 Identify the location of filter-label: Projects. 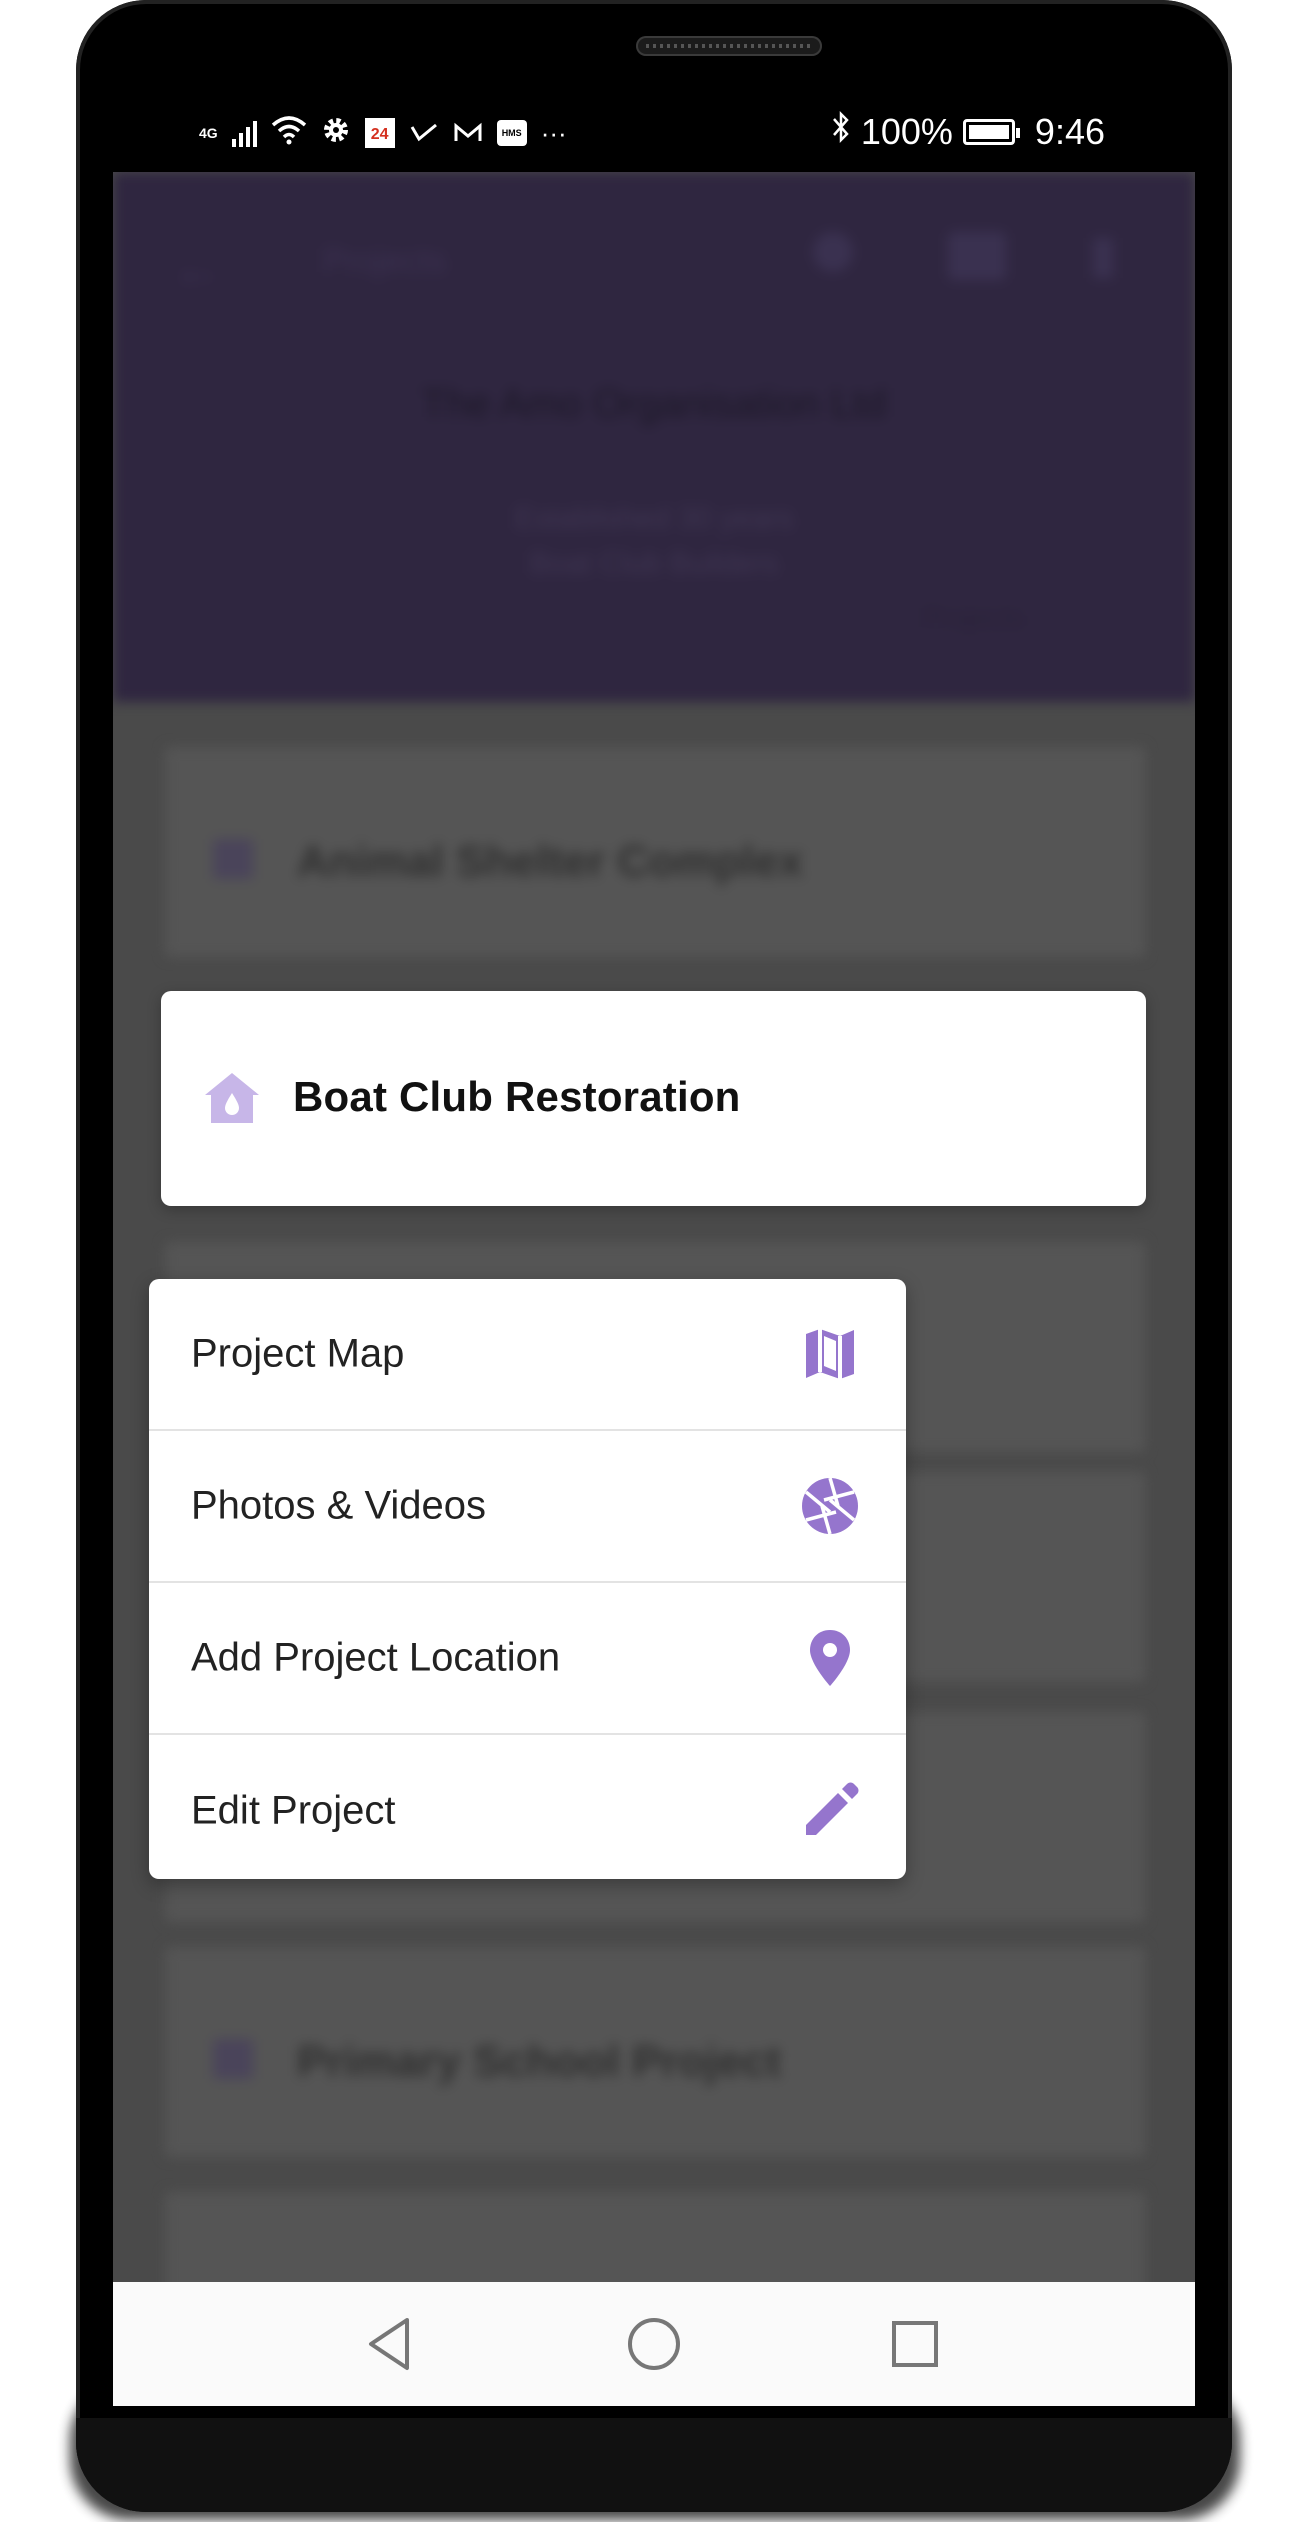
(974, 617).